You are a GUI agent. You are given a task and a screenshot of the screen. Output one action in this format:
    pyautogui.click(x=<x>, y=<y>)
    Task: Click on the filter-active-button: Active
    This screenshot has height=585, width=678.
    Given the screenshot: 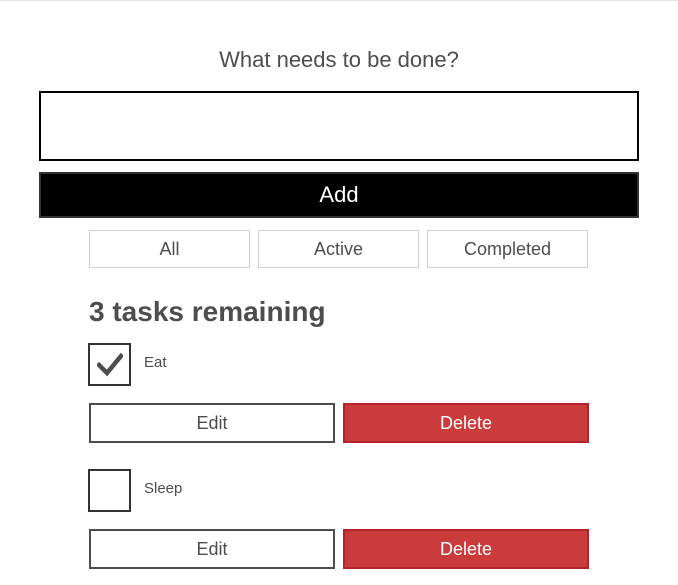 What is the action you would take?
    pyautogui.click(x=338, y=249)
    